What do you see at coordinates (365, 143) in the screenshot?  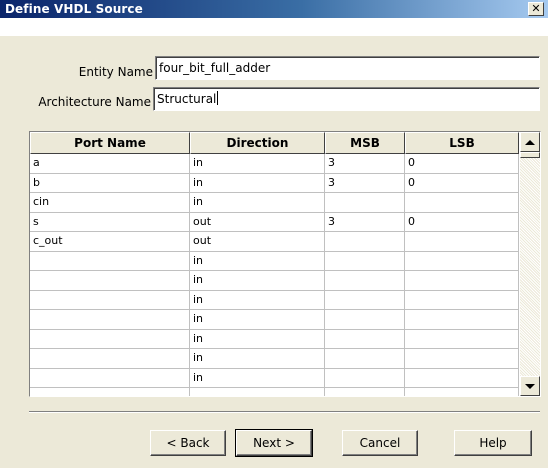 I see `column-header-msb: MSB` at bounding box center [365, 143].